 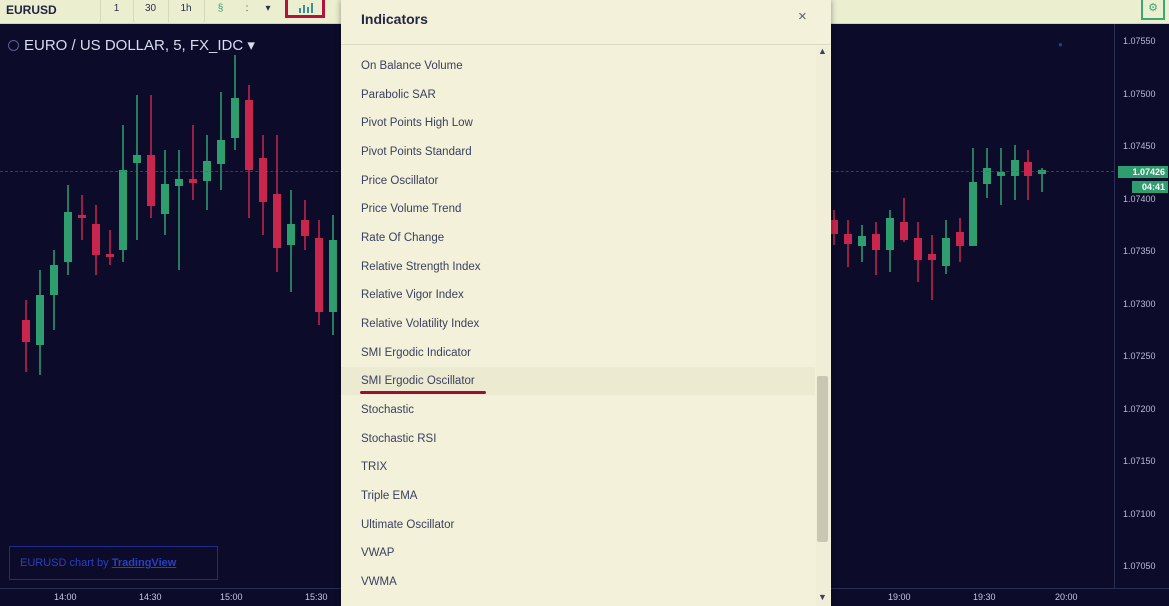 I want to click on indicator-item: Triple EMA, so click(x=578, y=496).